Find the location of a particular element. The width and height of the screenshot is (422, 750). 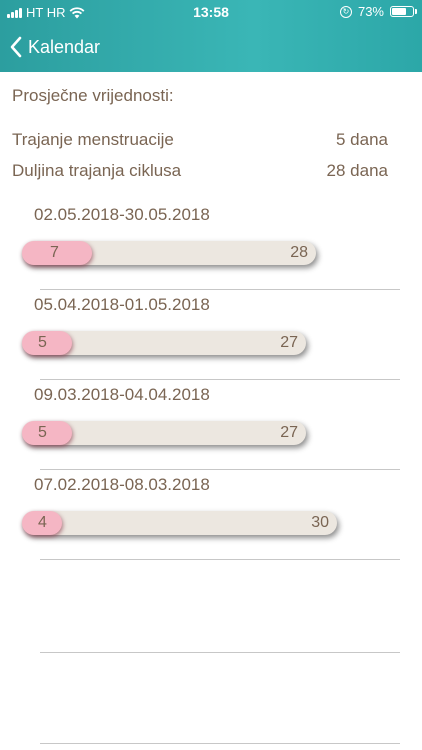

battery-level is located at coordinates (399, 11).